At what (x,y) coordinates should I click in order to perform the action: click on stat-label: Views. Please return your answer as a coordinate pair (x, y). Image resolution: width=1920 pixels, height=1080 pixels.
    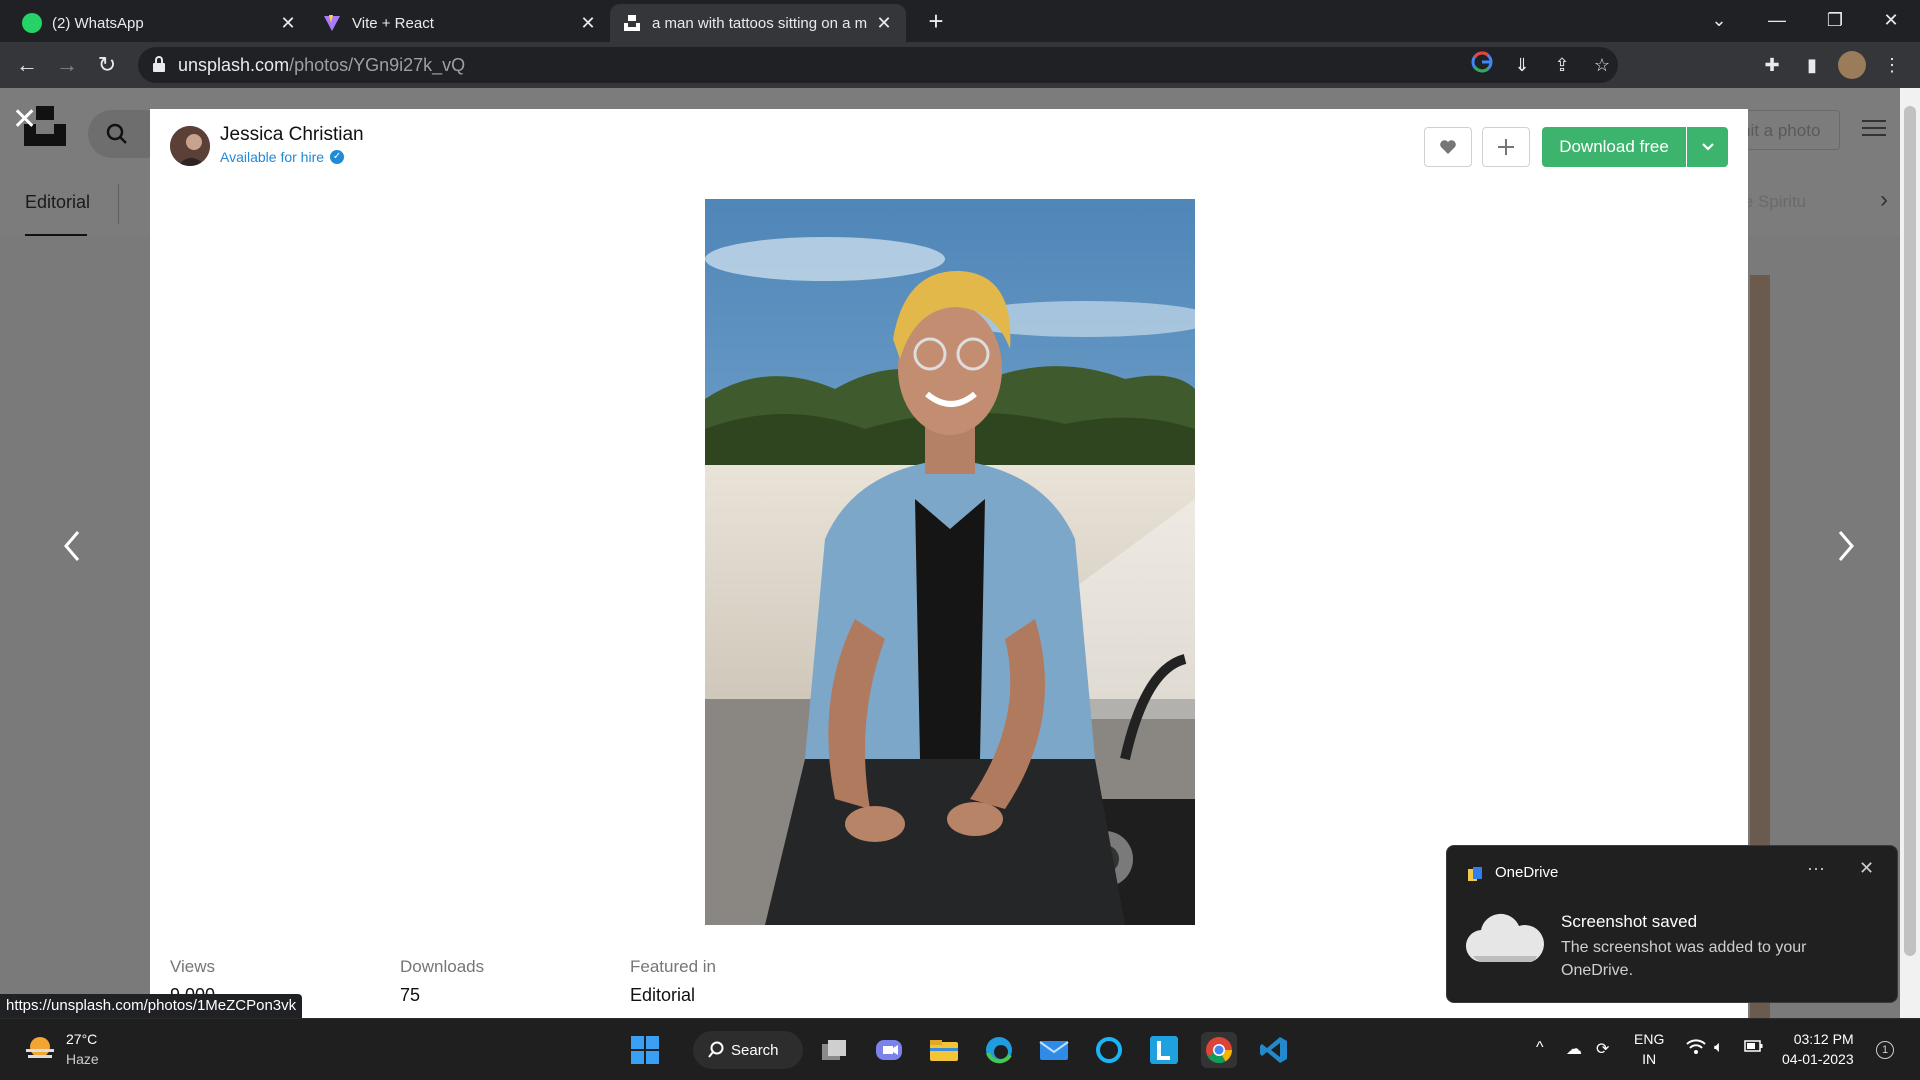
    Looking at the image, I should click on (193, 966).